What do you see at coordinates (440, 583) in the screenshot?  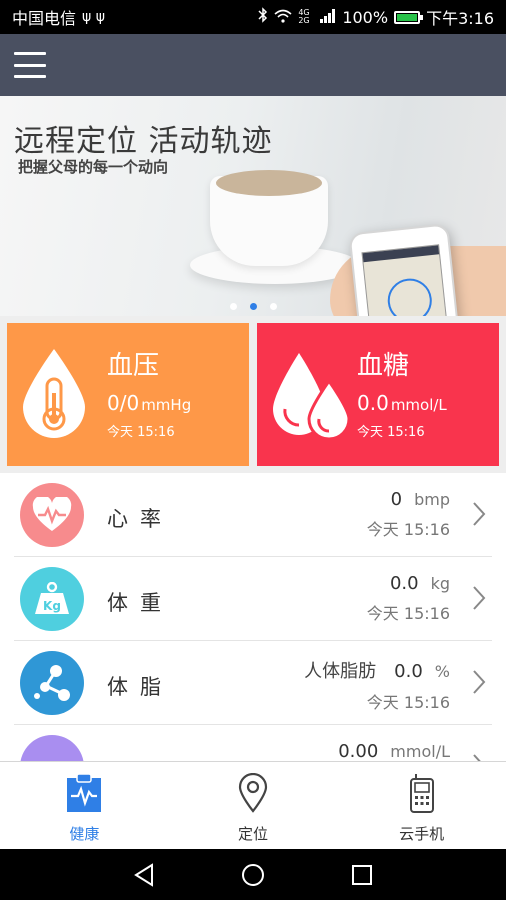 I see `weight-unit: kg` at bounding box center [440, 583].